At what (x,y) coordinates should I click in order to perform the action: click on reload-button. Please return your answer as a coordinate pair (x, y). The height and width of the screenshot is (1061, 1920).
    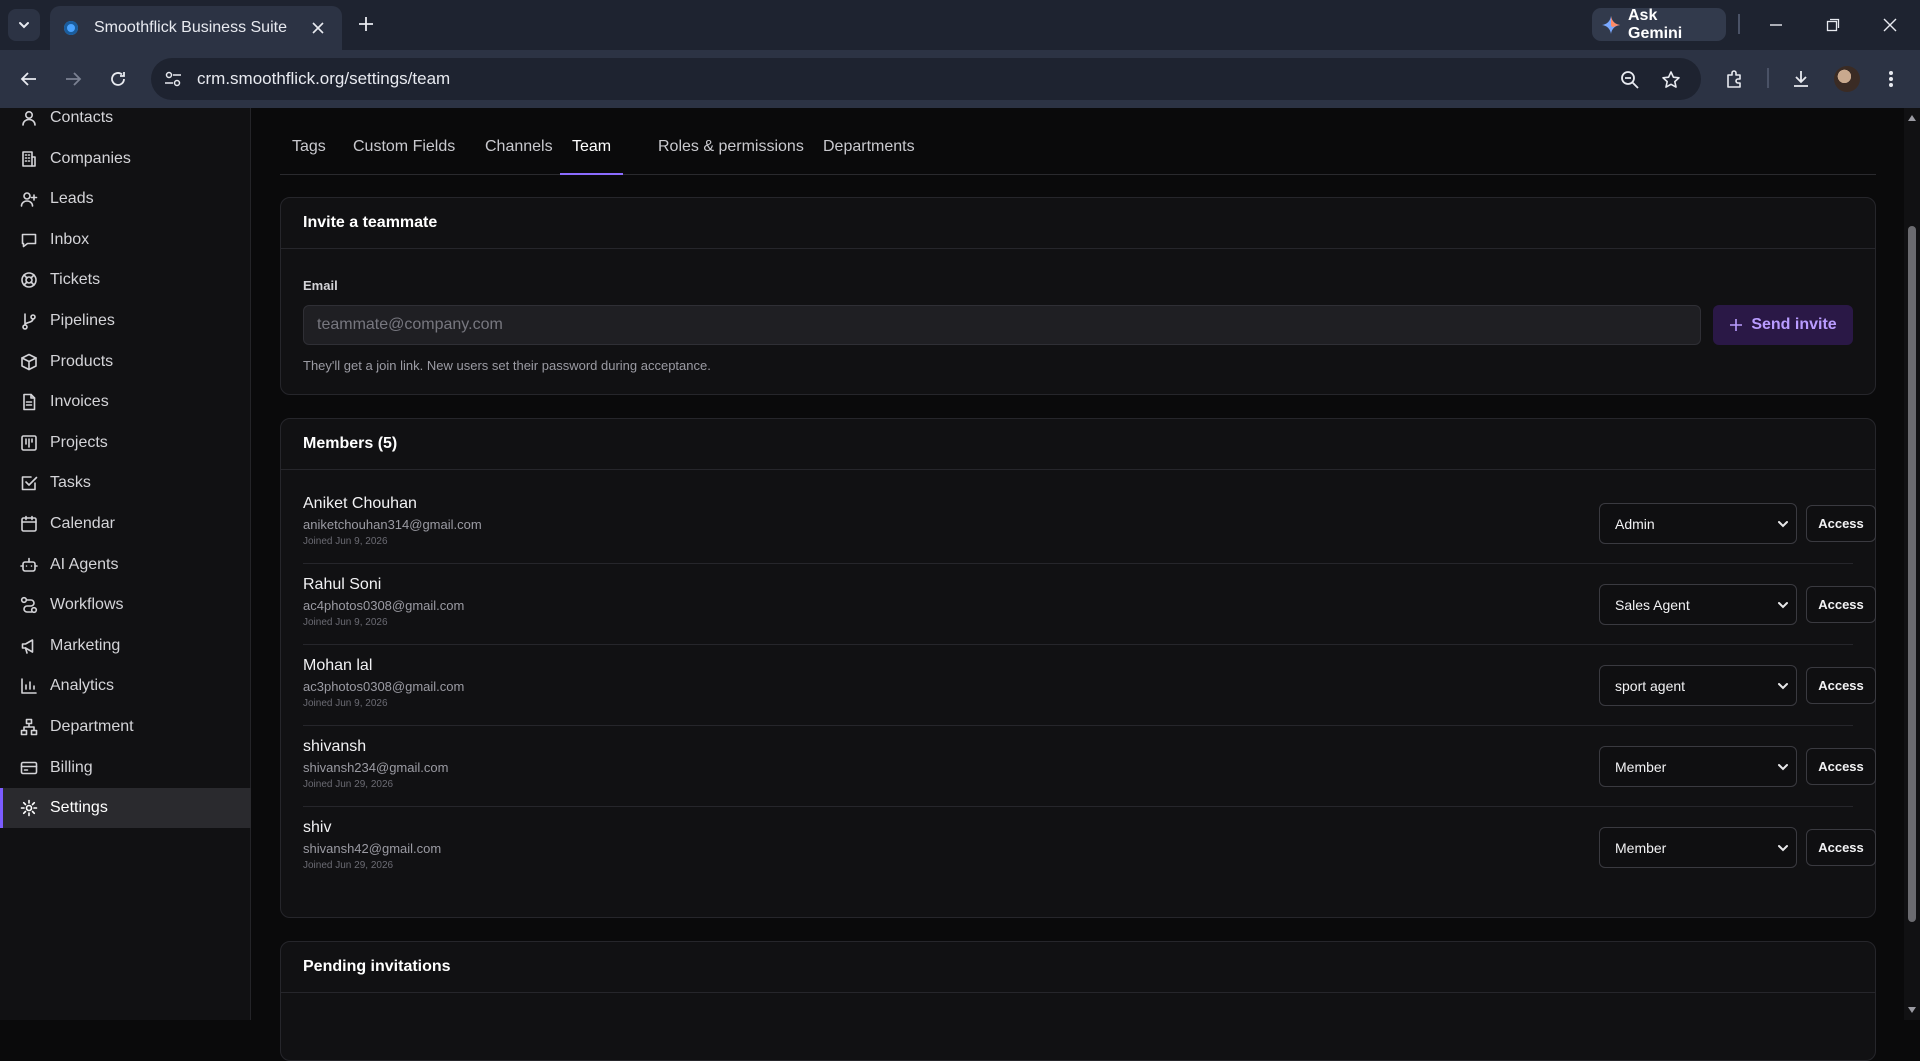
    Looking at the image, I should click on (118, 79).